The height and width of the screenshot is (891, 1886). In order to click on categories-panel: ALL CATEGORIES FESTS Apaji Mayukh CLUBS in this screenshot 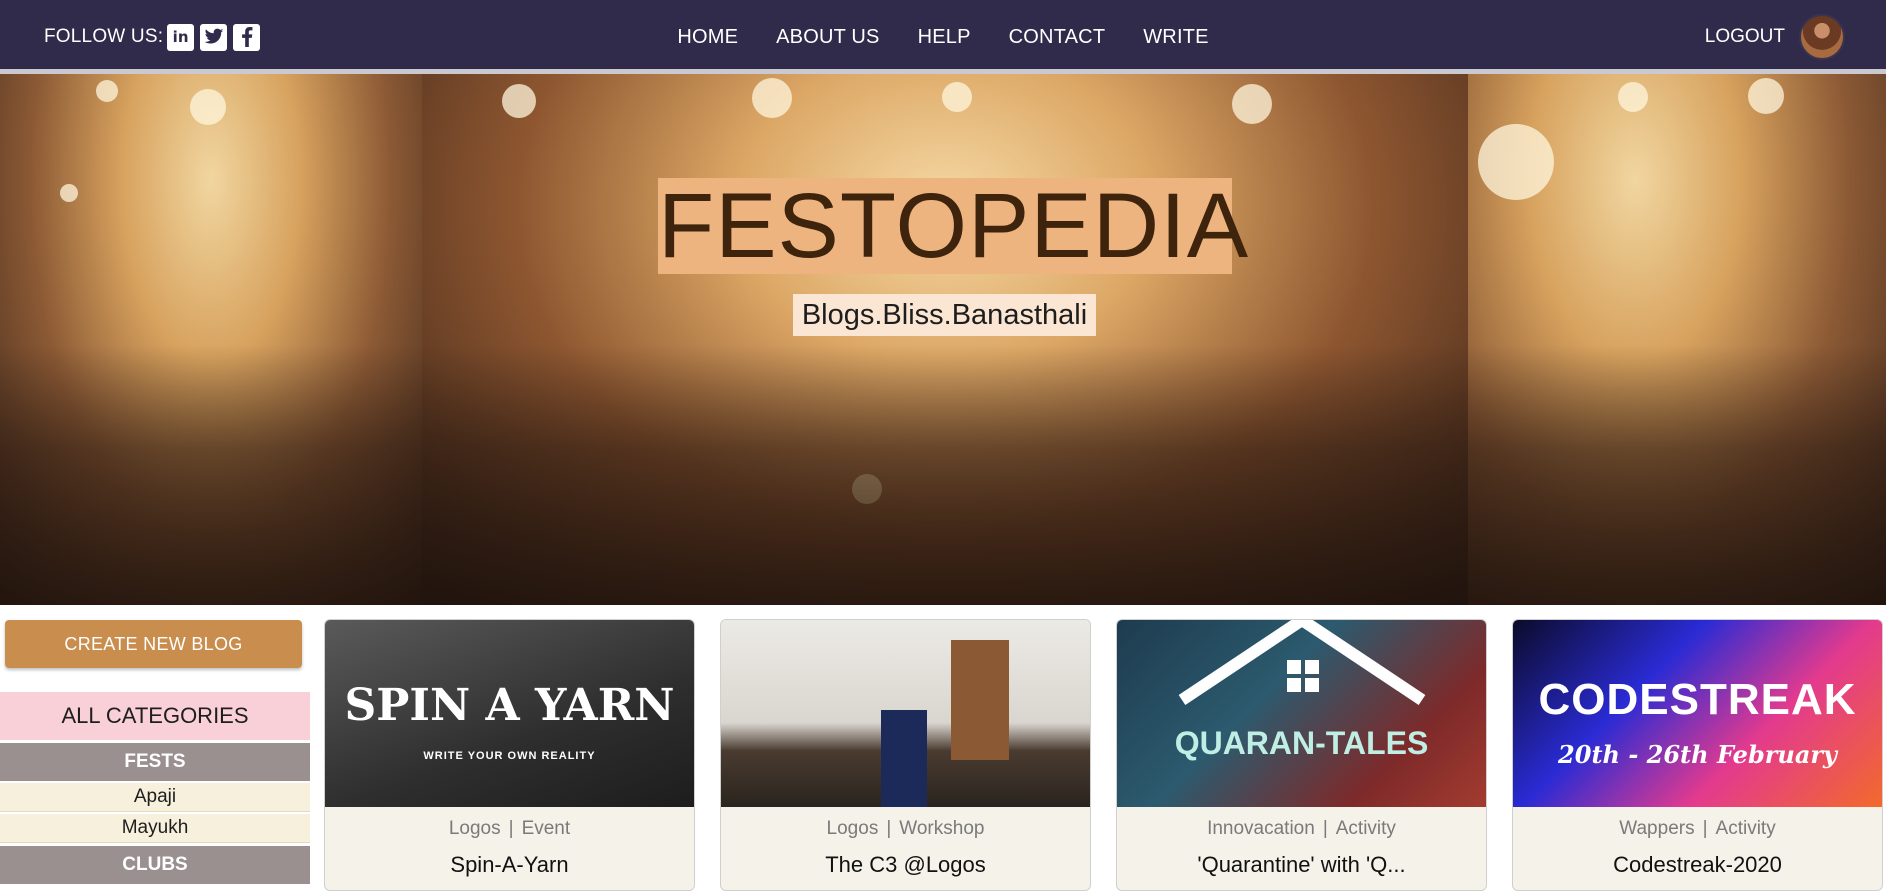, I will do `click(155, 788)`.